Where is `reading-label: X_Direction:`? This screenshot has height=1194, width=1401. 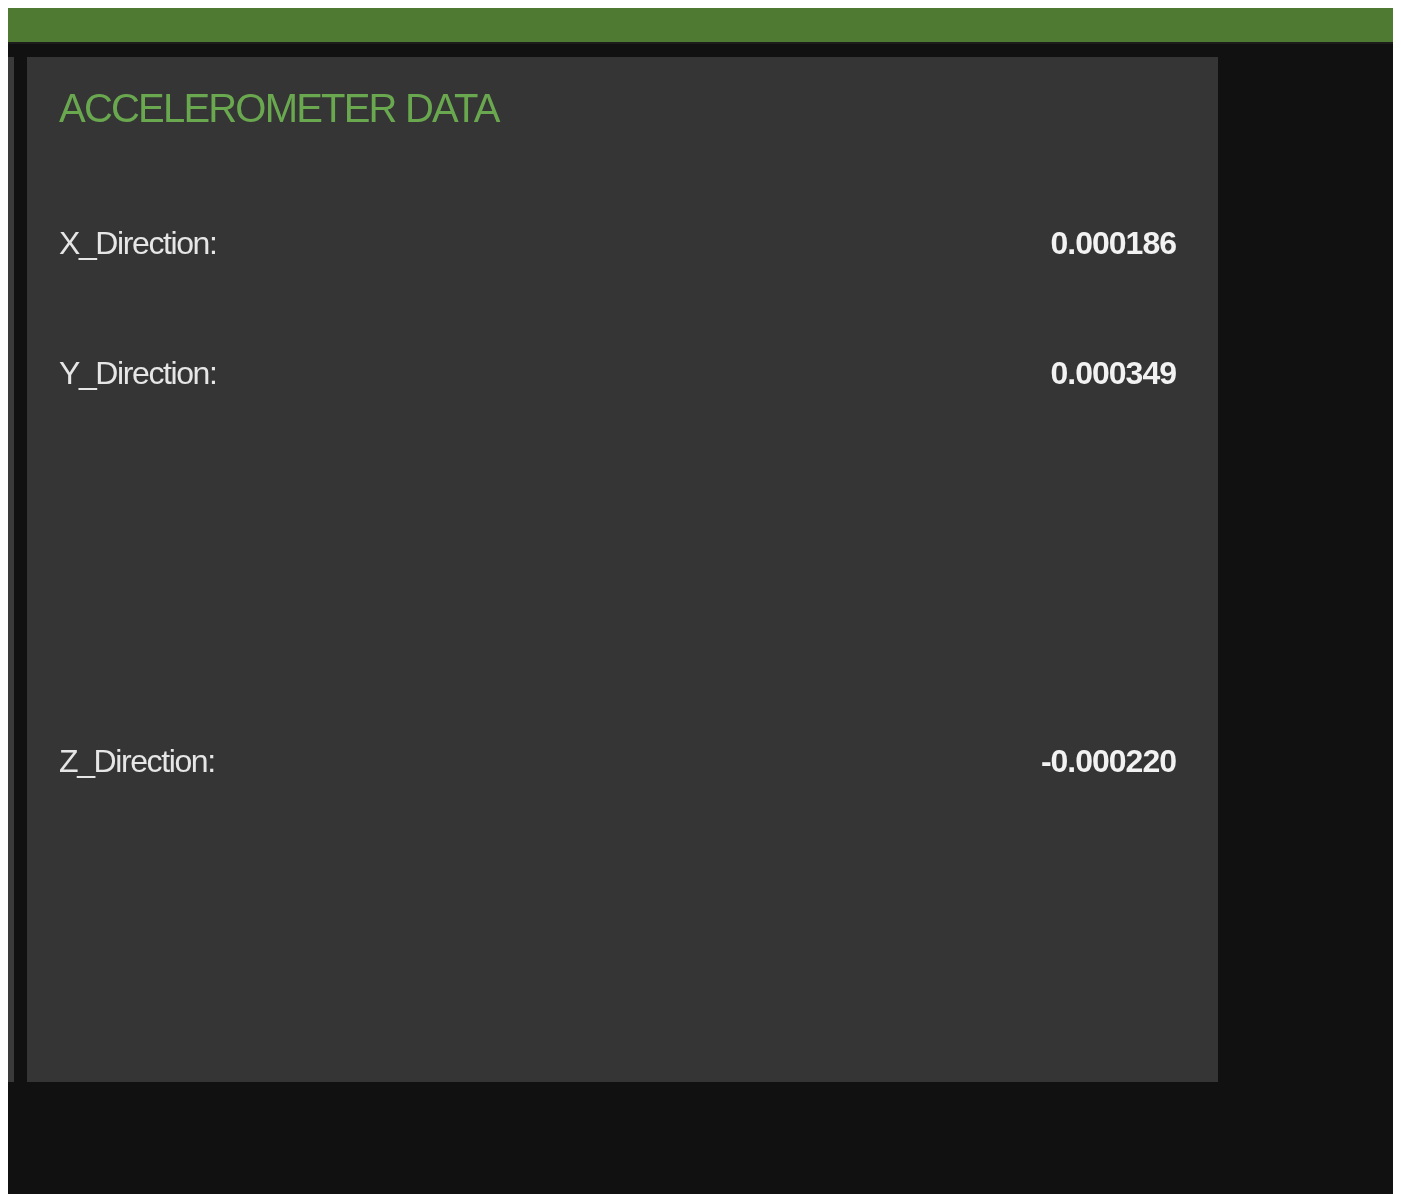 reading-label: X_Direction: is located at coordinates (138, 243).